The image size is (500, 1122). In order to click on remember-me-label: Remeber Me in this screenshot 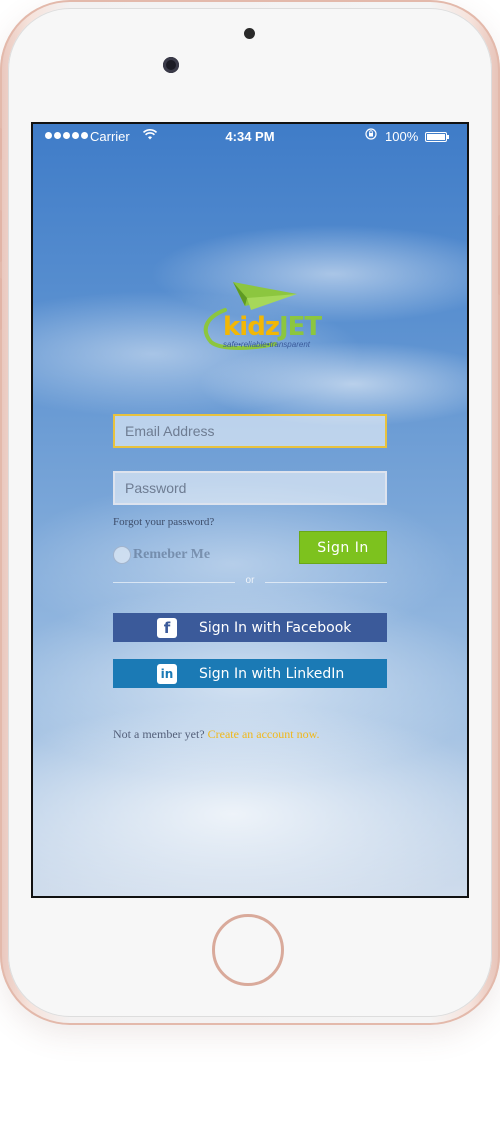, I will do `click(172, 554)`.